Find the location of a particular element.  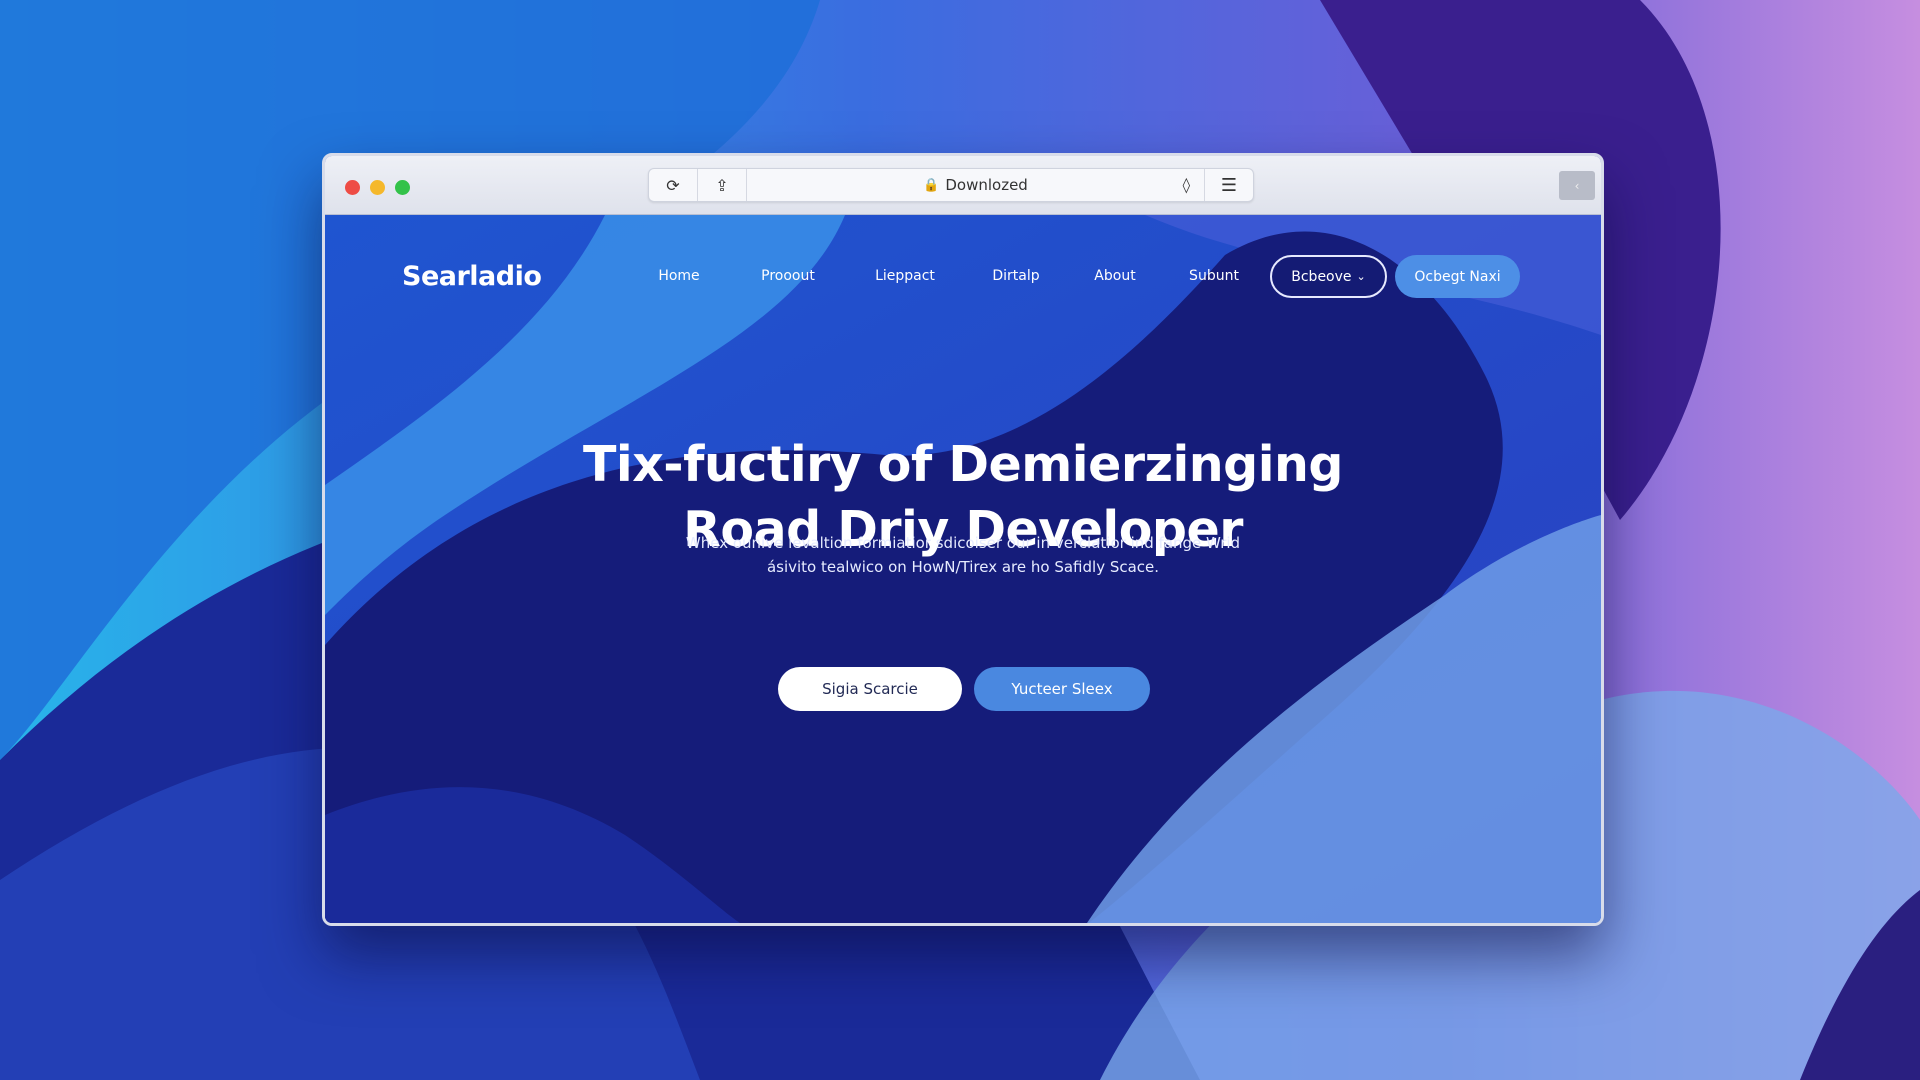

nav-home: Home is located at coordinates (678, 276).